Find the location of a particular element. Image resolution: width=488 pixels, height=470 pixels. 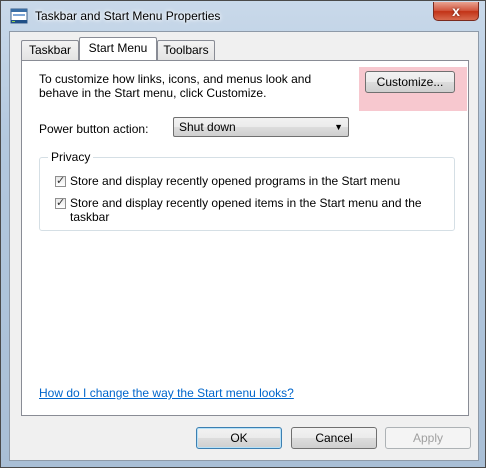

recent-items-checkbox: ✓ is located at coordinates (60, 203).